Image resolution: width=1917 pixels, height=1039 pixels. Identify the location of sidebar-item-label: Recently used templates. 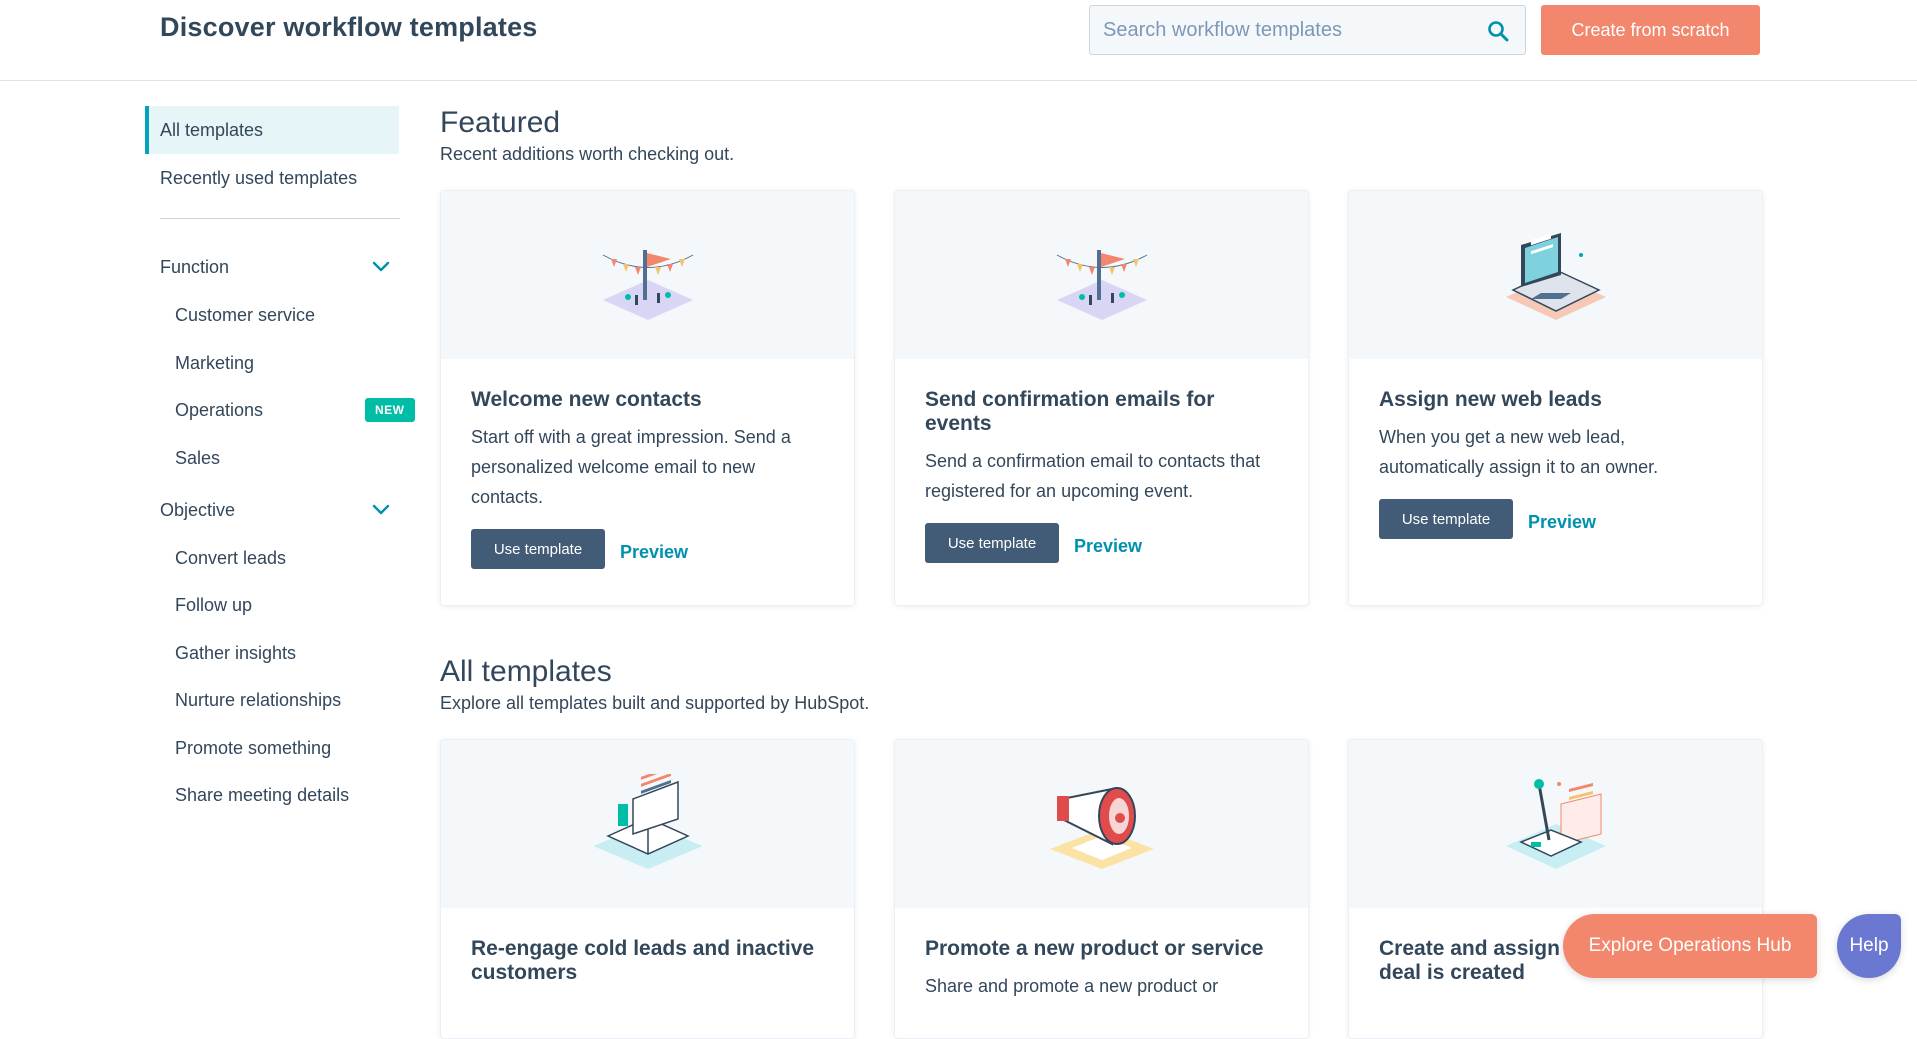
(259, 177).